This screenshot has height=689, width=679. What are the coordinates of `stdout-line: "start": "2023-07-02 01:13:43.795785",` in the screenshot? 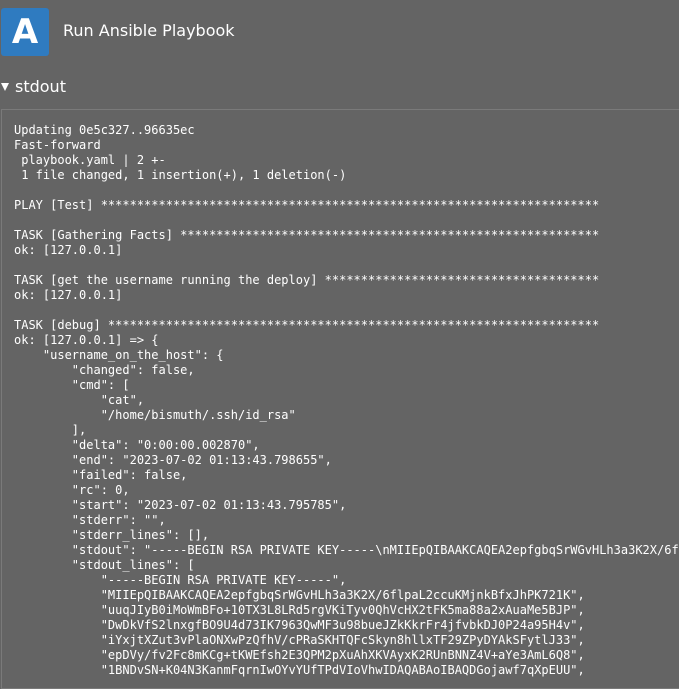 It's located at (180, 505).